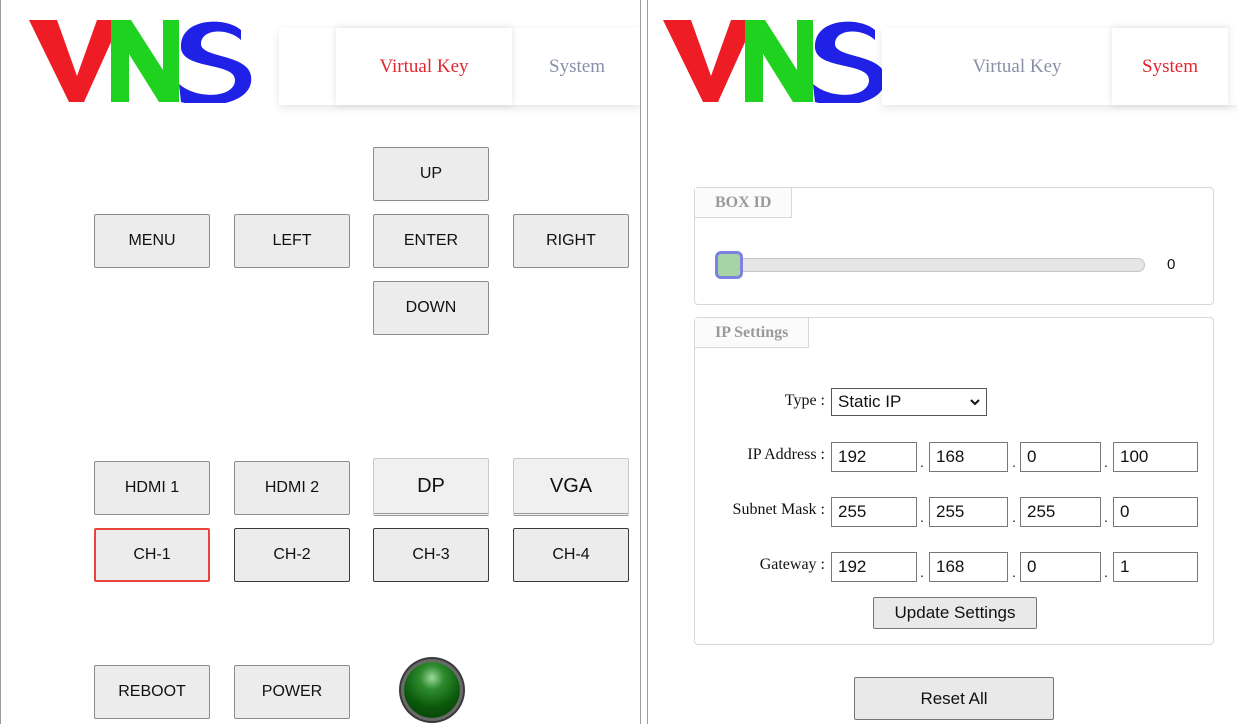 Image resolution: width=1237 pixels, height=724 pixels. Describe the element at coordinates (752, 333) in the screenshot. I see `ip-settings-legend: IP Settings` at that location.